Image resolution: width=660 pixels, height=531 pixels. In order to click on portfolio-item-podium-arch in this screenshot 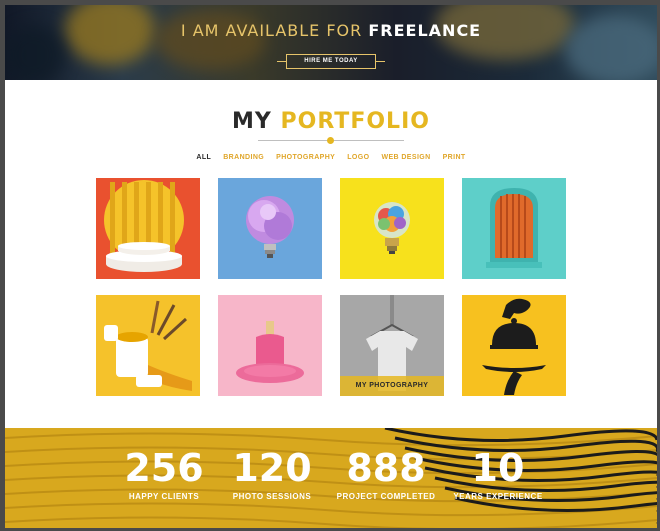, I will do `click(148, 228)`.